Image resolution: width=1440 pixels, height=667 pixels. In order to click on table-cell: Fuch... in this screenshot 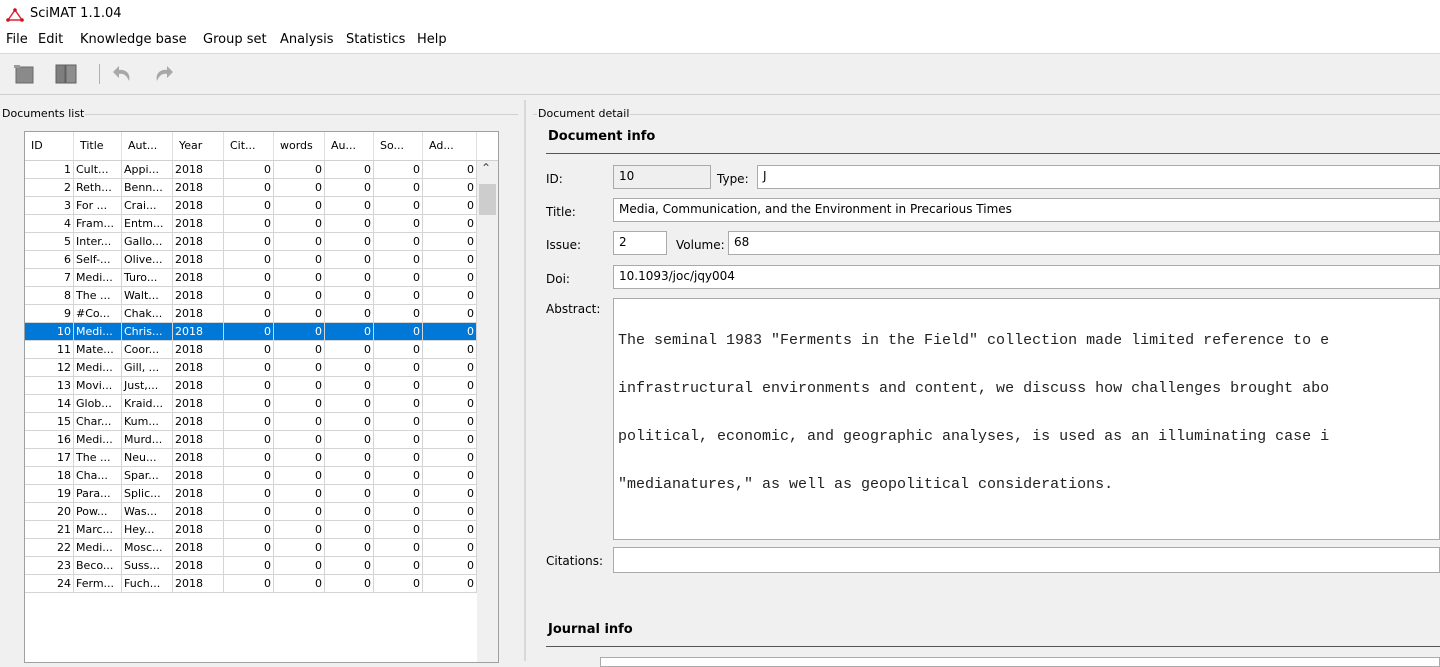, I will do `click(147, 584)`.